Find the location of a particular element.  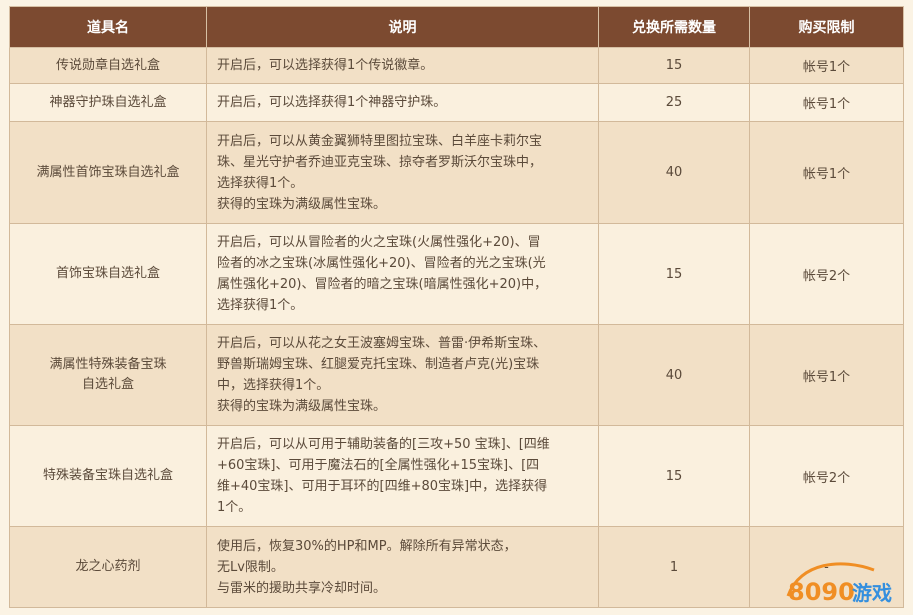

item-name-line: 传说勋章自选礼盒 is located at coordinates (107, 65).